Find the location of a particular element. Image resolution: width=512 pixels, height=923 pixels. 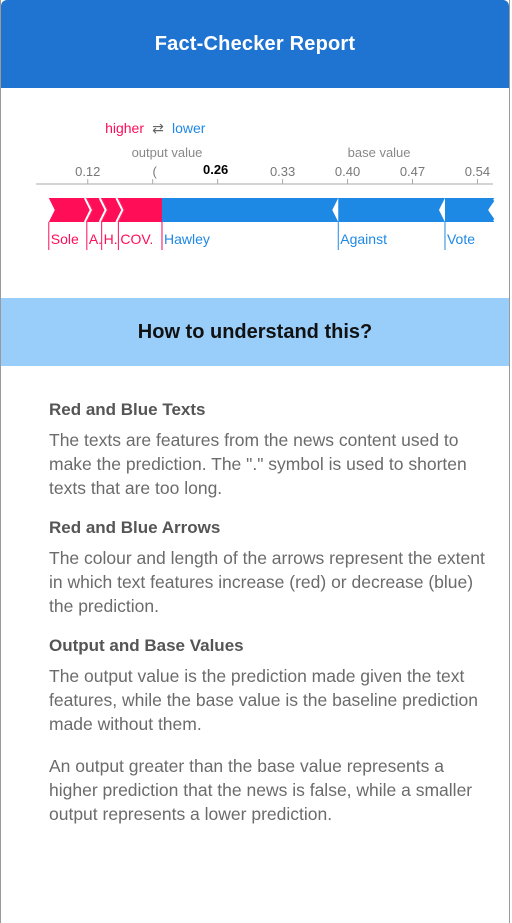

legend-higher: higher is located at coordinates (124, 128).